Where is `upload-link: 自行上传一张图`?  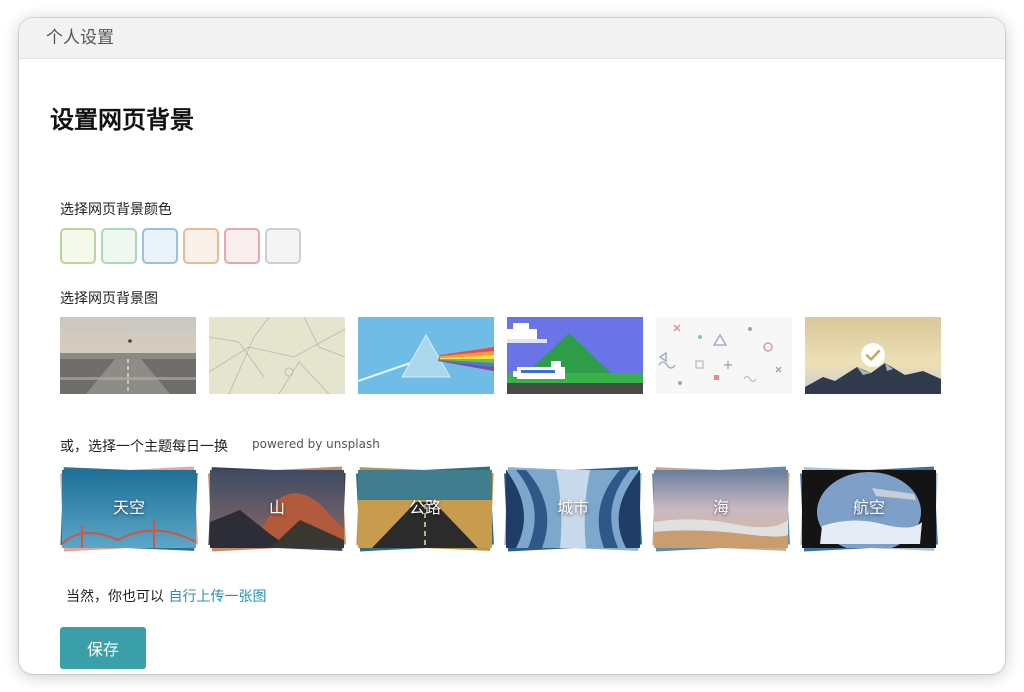 upload-link: 自行上传一张图 is located at coordinates (217, 597).